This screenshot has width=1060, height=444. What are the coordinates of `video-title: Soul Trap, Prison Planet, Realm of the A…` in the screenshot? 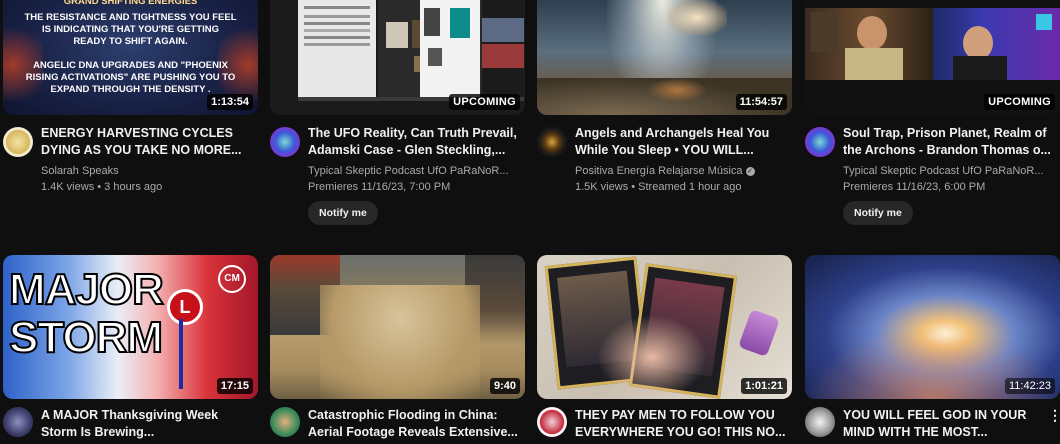 It's located at (949, 142).